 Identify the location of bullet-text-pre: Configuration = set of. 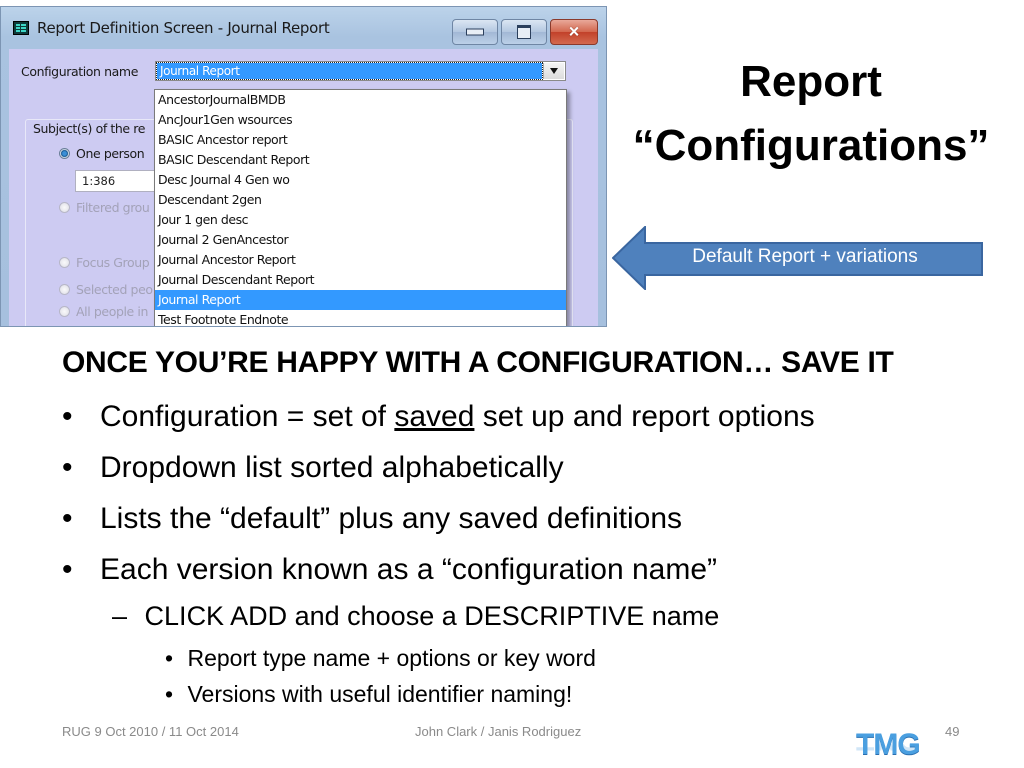
(247, 416).